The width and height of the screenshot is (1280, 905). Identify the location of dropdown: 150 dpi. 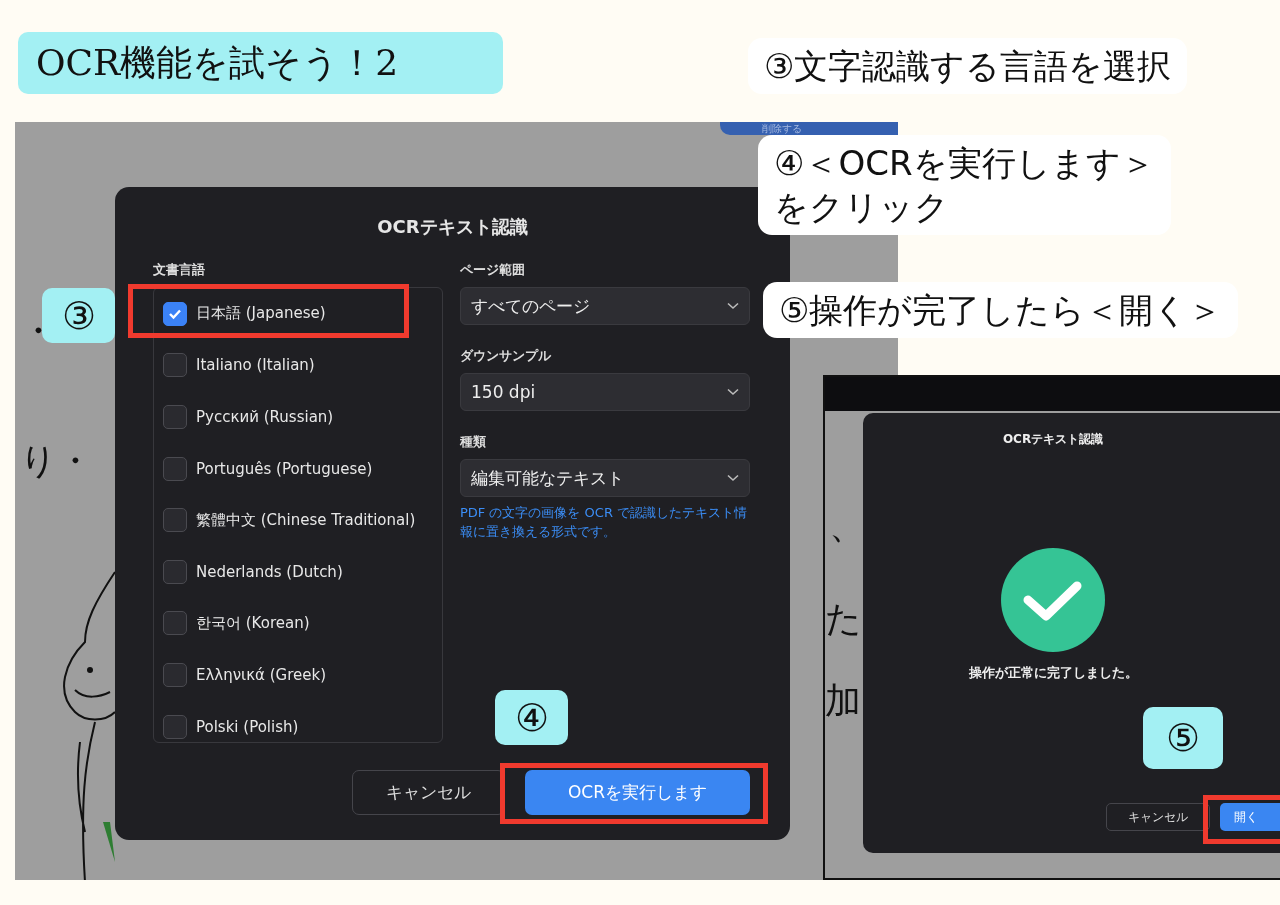
(605, 392).